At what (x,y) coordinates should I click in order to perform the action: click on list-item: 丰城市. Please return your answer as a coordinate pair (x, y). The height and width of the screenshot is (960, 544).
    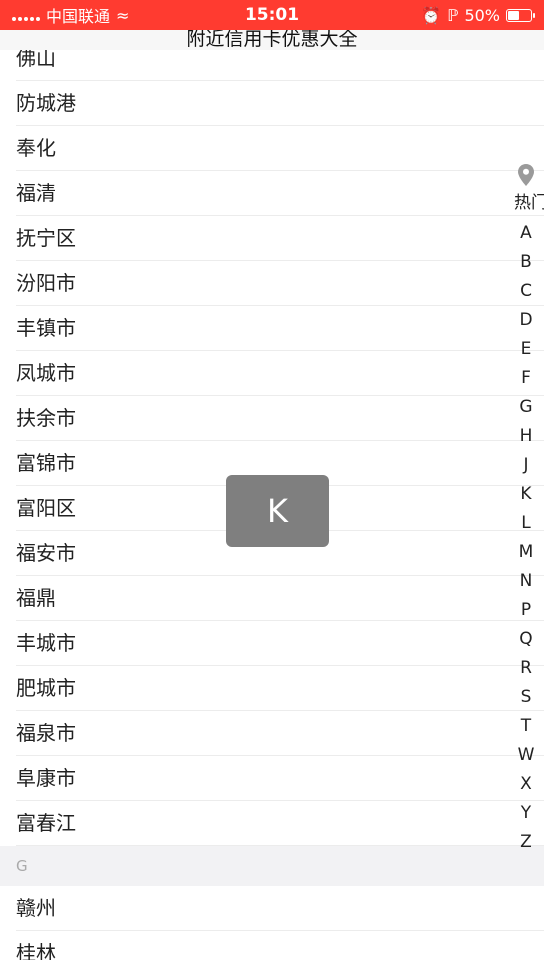
    Looking at the image, I should click on (280, 643).